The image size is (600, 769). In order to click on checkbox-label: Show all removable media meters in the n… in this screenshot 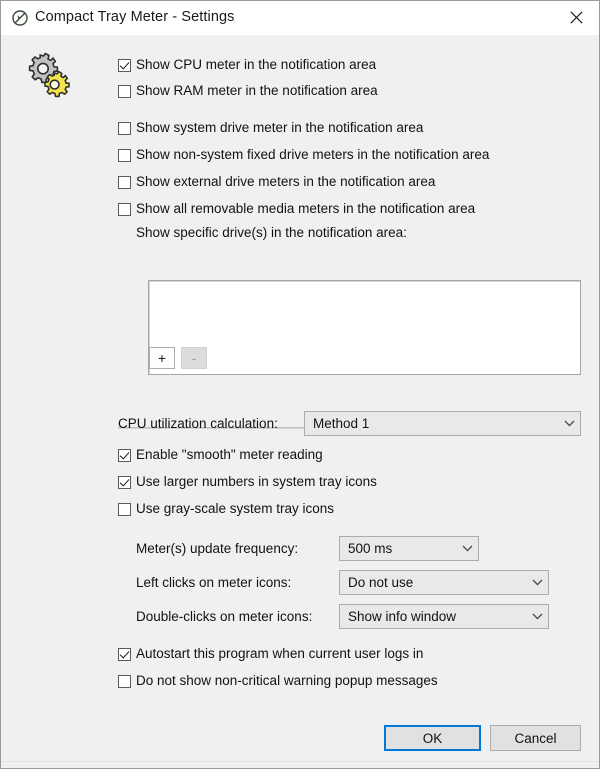, I will do `click(306, 208)`.